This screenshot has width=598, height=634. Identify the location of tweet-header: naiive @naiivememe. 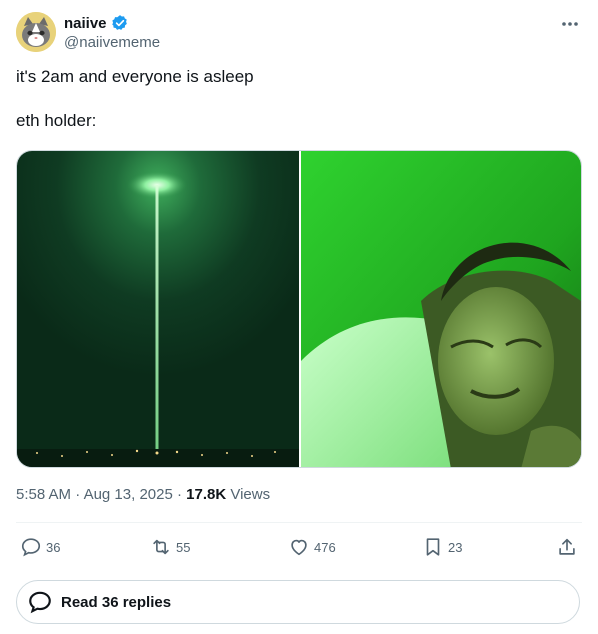
(299, 34).